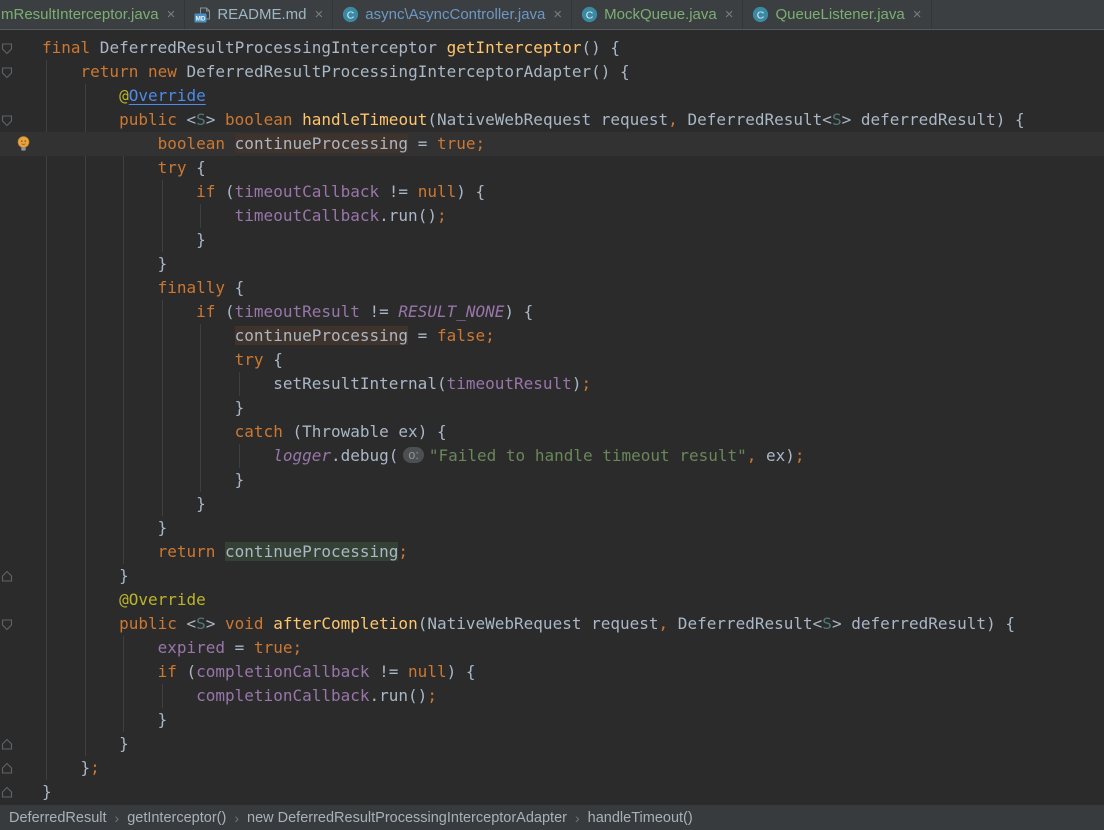 This screenshot has height=830, width=1104. I want to click on code-token: continueProcessing, so click(321, 143).